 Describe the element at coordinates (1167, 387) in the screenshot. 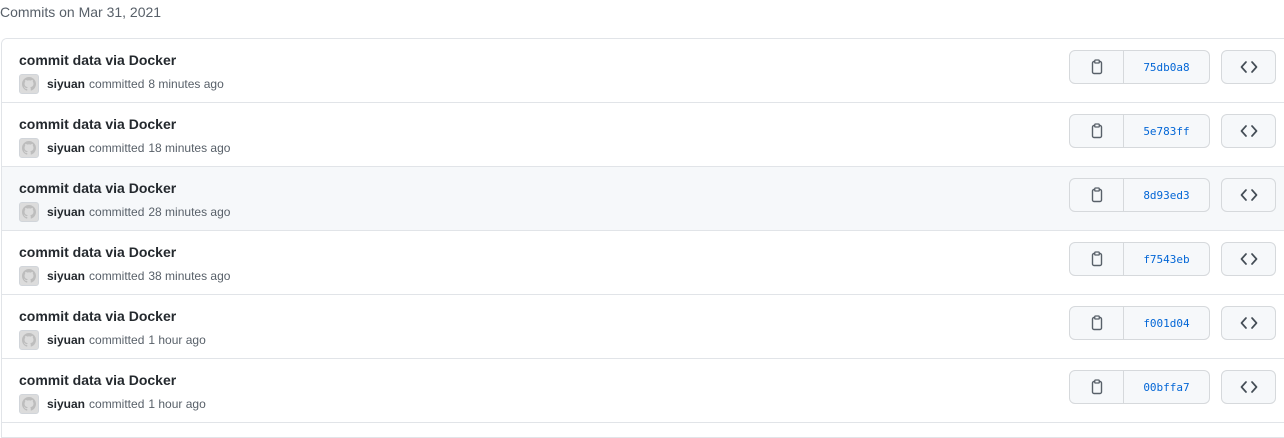

I see `commit-sha-link: 00bffa7` at that location.